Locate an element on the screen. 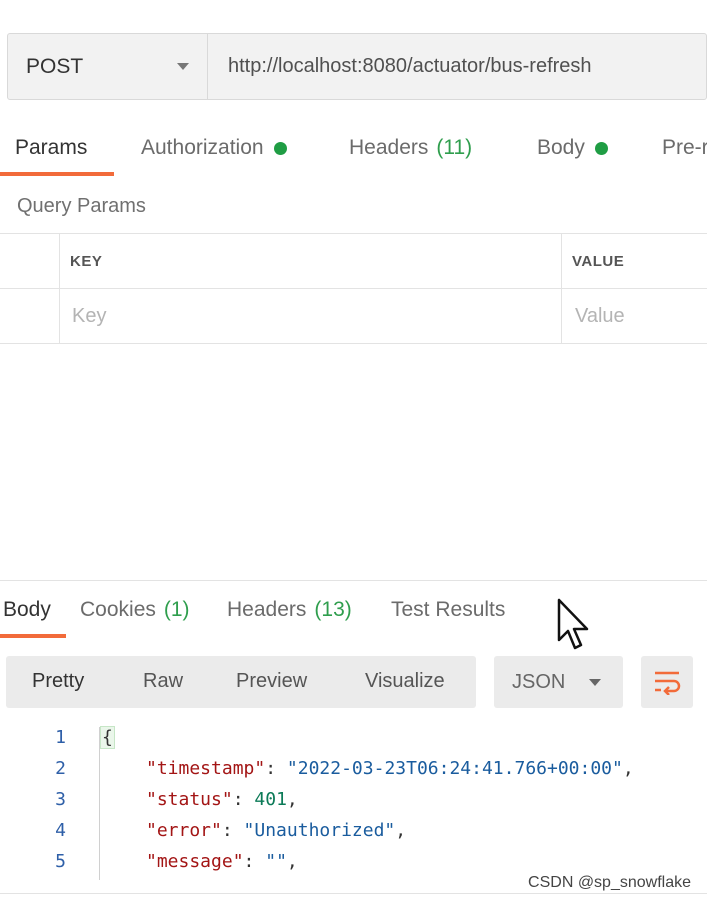  view-pretty-button: Pretty is located at coordinates (58, 681).